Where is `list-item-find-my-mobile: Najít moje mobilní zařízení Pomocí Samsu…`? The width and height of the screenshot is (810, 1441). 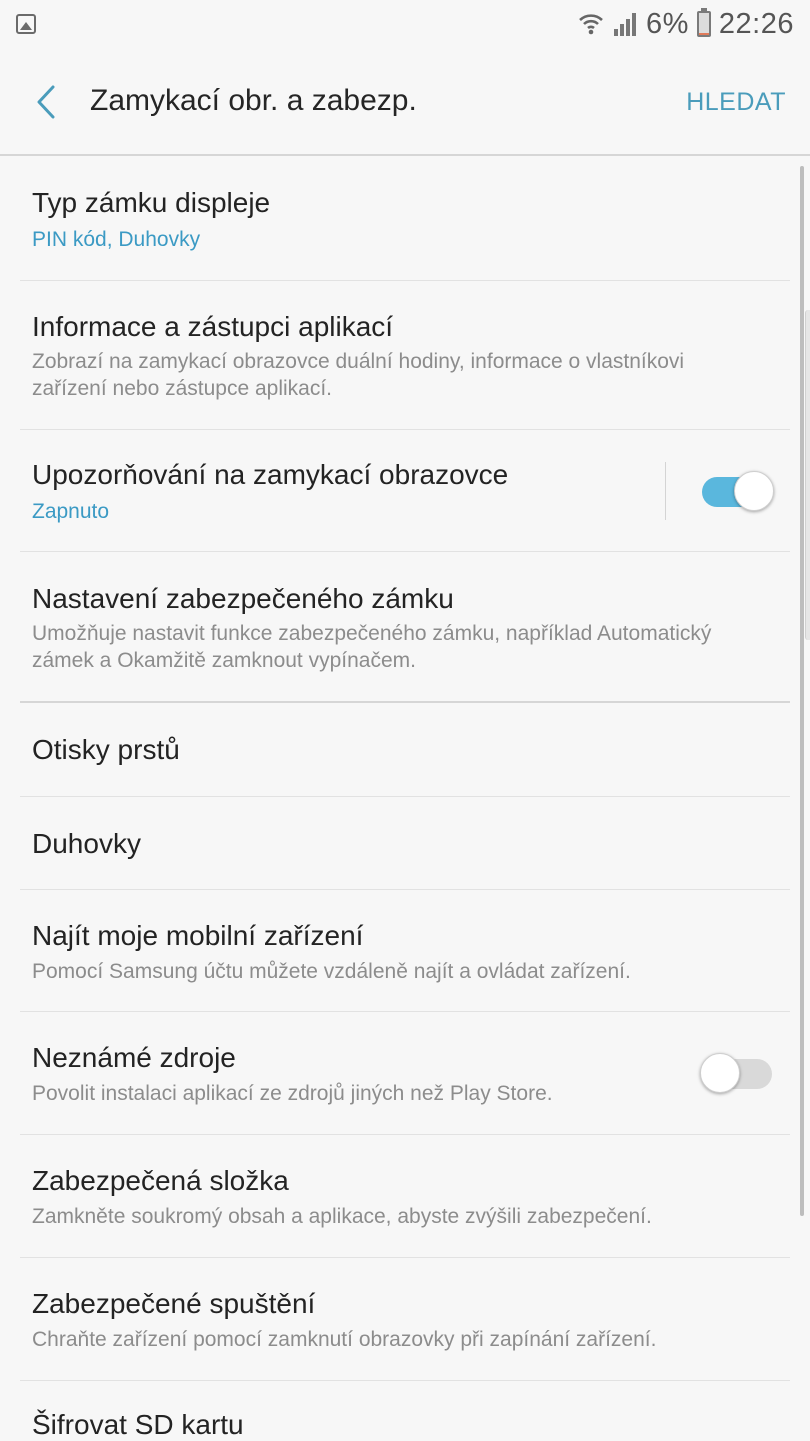 list-item-find-my-mobile: Najít moje mobilní zařízení Pomocí Samsu… is located at coordinates (405, 951).